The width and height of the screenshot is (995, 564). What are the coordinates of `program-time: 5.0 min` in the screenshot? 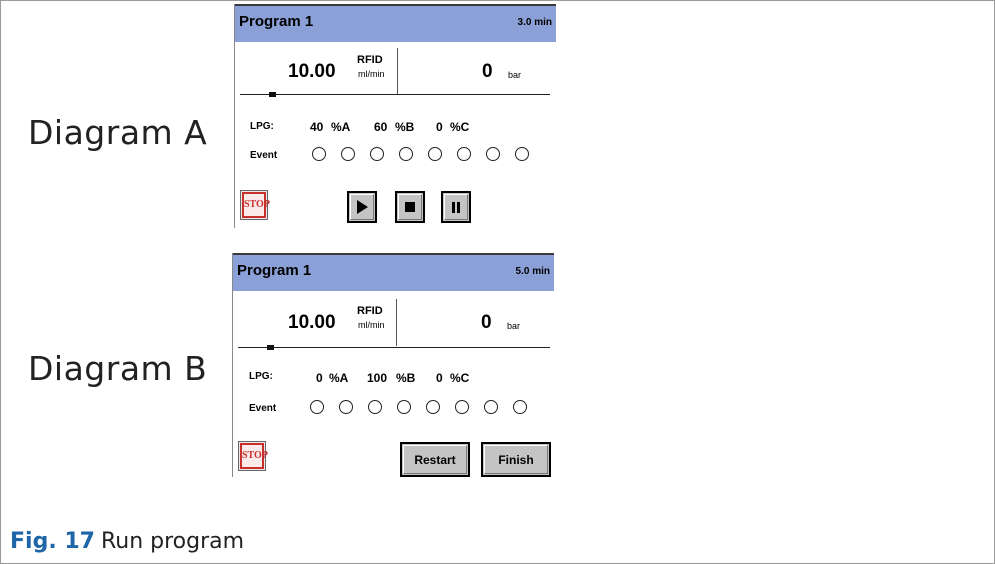 It's located at (532, 271).